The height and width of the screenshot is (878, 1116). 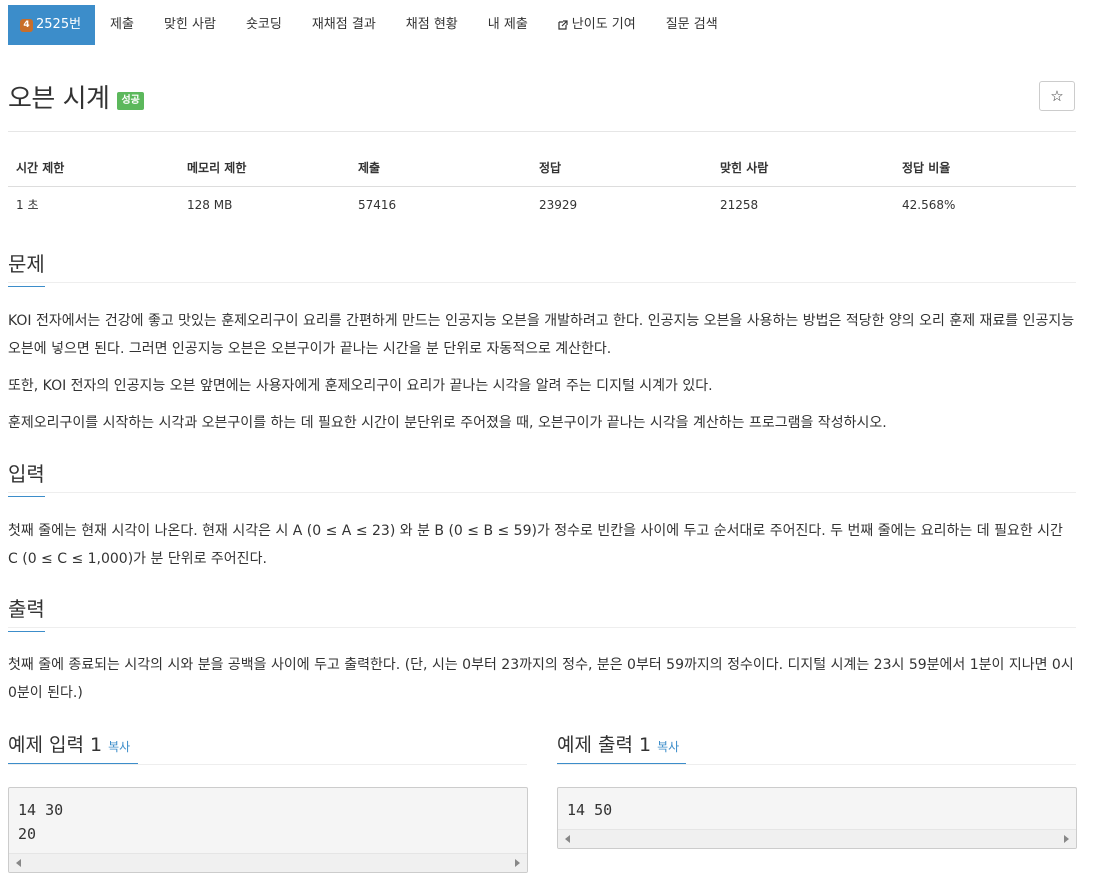 I want to click on value-accepted: 23929, so click(x=558, y=205).